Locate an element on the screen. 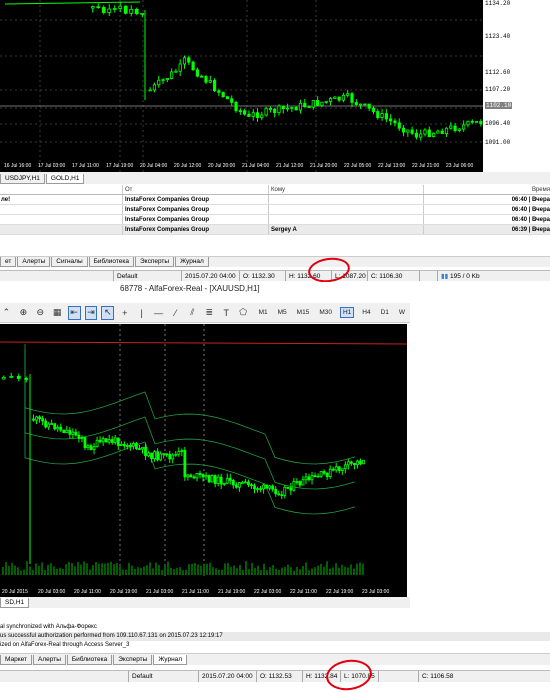 The image size is (550, 693). tab-signals: Сигналы is located at coordinates (69, 262).